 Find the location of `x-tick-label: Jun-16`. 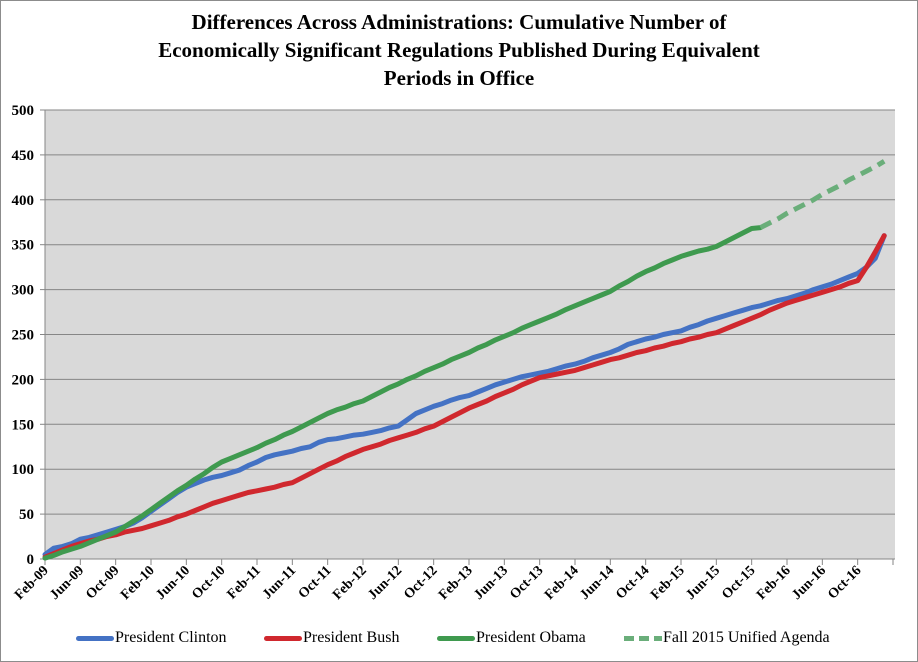

x-tick-label: Jun-16 is located at coordinates (809, 583).